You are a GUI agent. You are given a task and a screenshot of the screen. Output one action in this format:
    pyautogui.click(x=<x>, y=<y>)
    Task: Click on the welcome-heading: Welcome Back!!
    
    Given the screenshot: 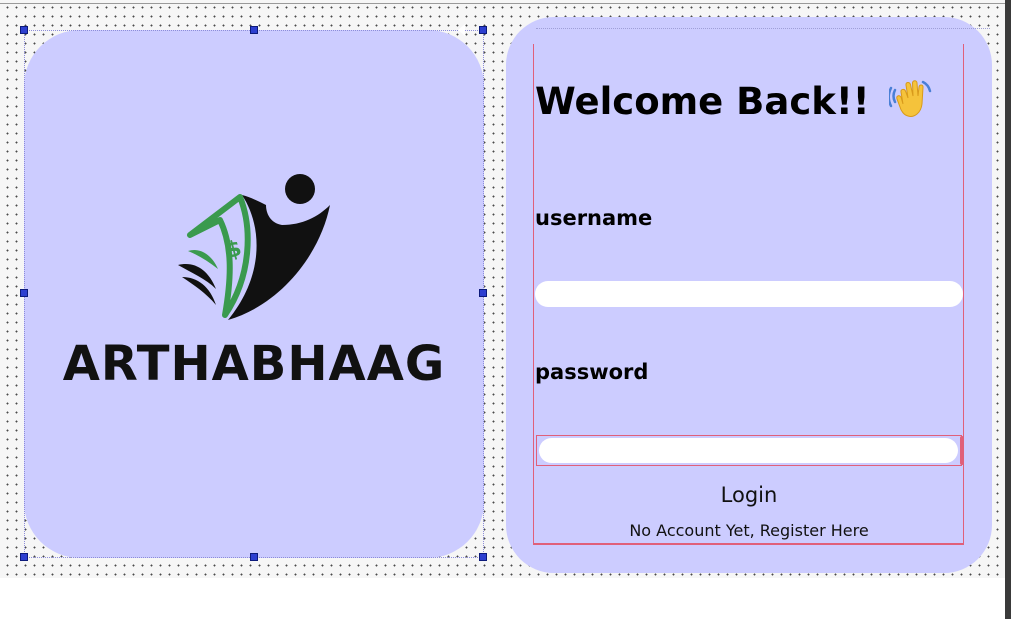 What is the action you would take?
    pyautogui.click(x=734, y=103)
    